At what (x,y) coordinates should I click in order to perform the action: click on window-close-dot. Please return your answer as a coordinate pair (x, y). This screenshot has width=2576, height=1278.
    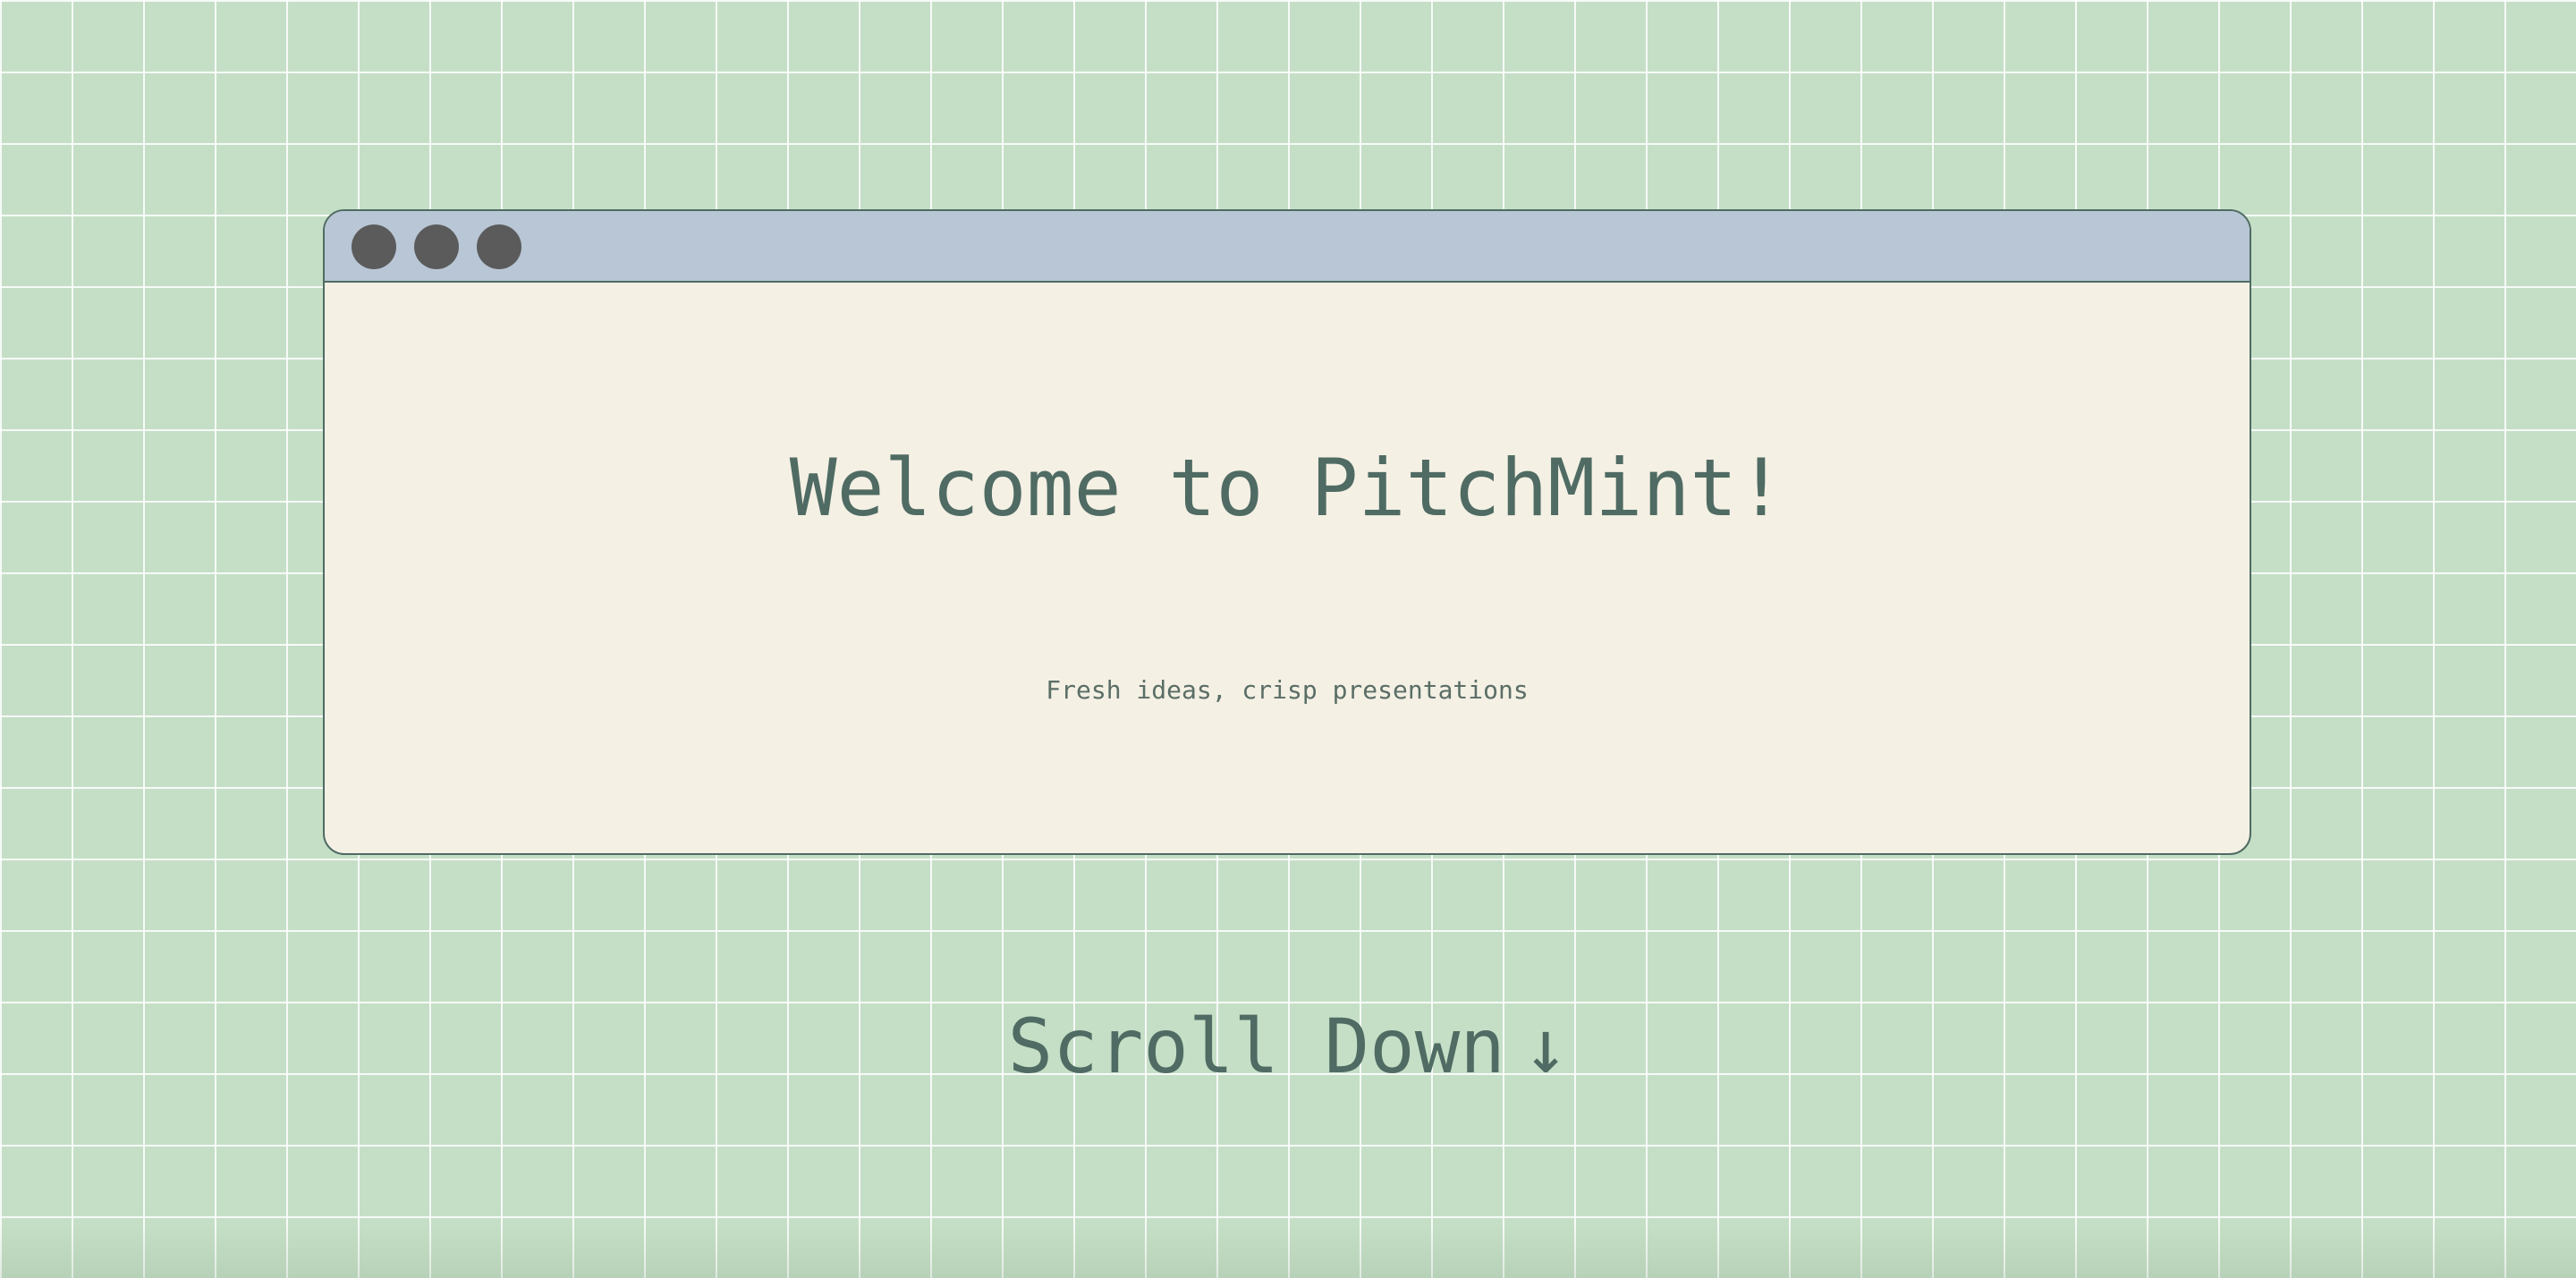
    Looking at the image, I should click on (374, 247).